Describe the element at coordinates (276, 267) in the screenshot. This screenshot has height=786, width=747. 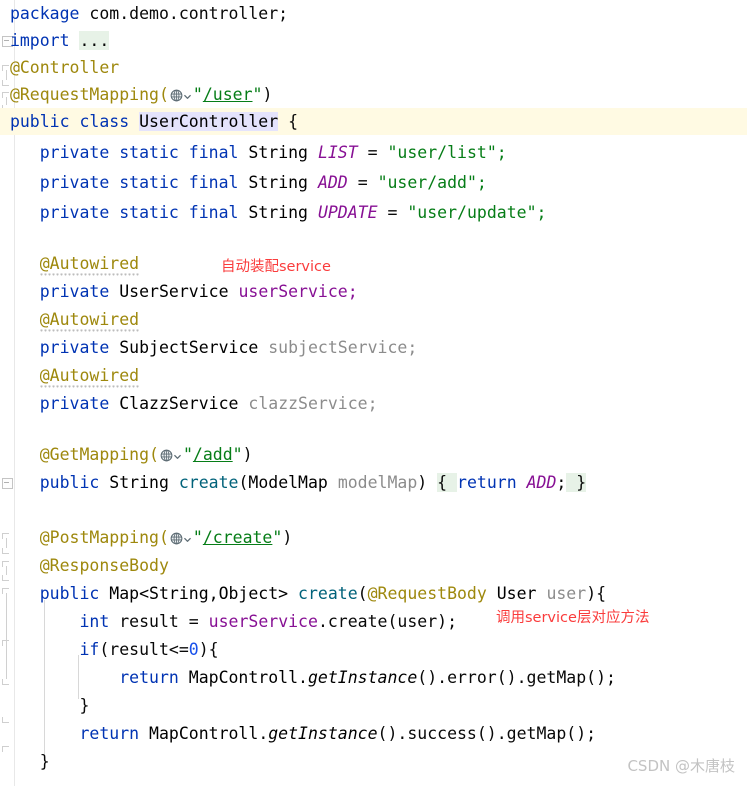
I see `annotation-note-autowire: 自动装配service` at that location.